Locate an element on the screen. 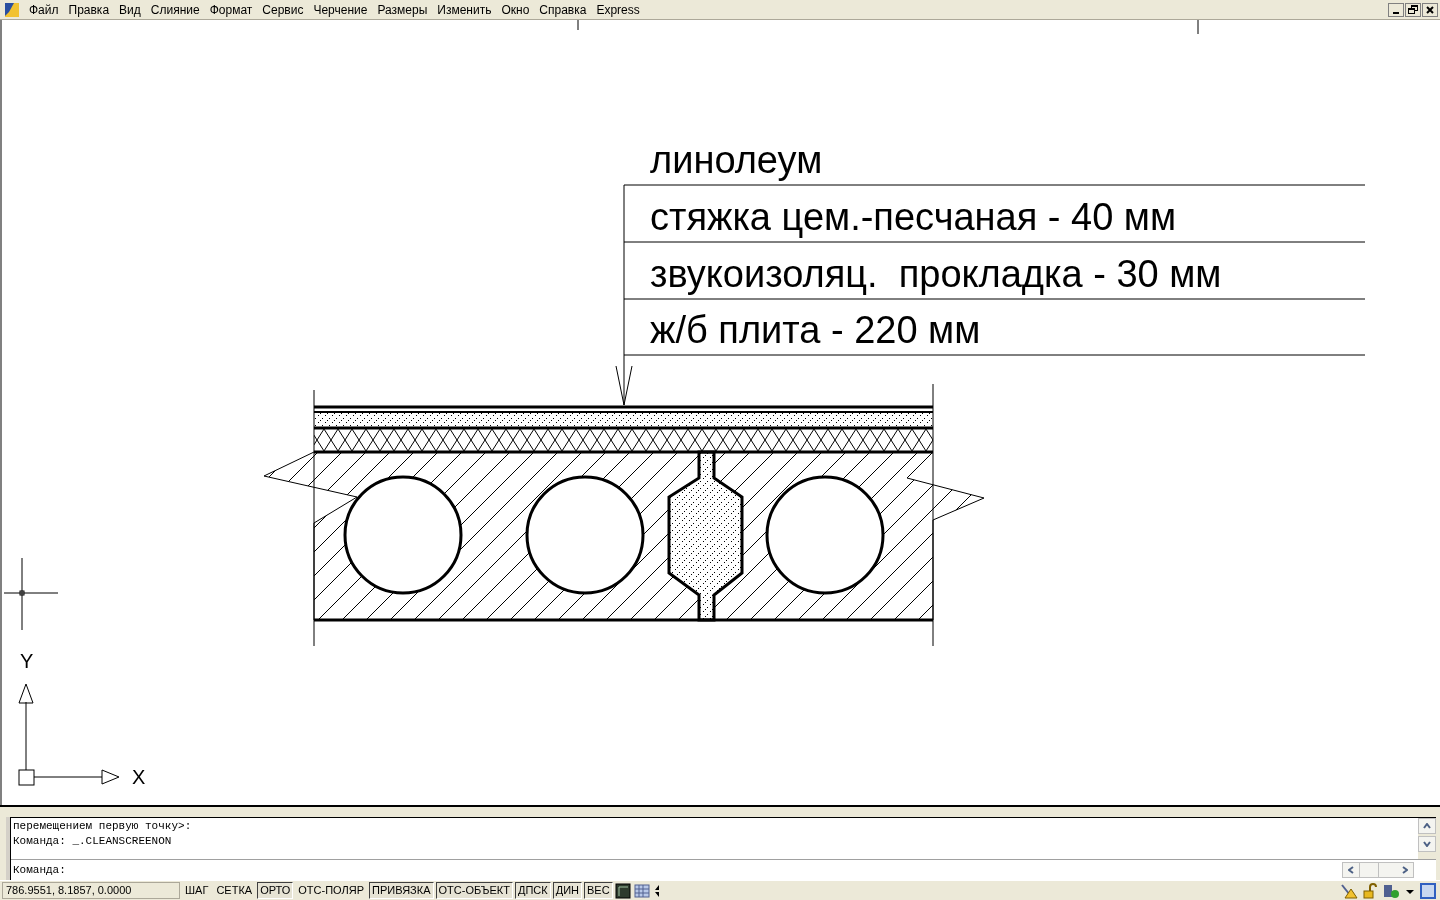  mode-toggle: ВЕС is located at coordinates (598, 890).